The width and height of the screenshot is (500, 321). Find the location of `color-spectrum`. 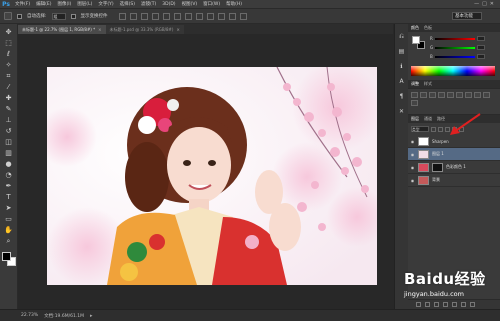

color-spectrum is located at coordinates (453, 71).